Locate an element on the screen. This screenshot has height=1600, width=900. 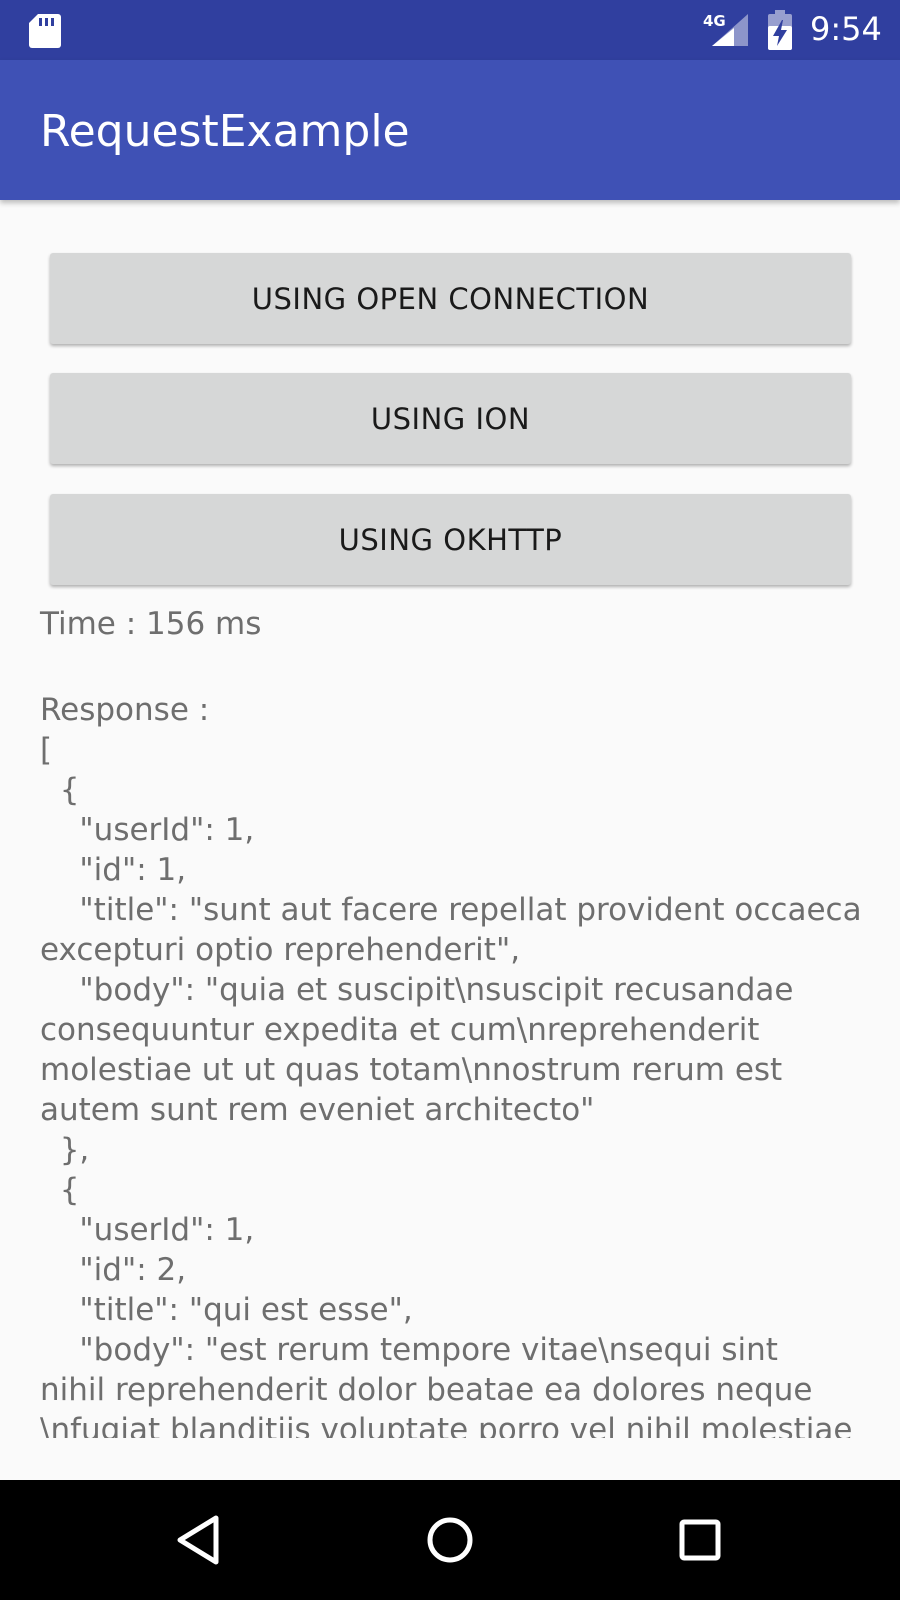
response-line: }, is located at coordinates (65, 1150).